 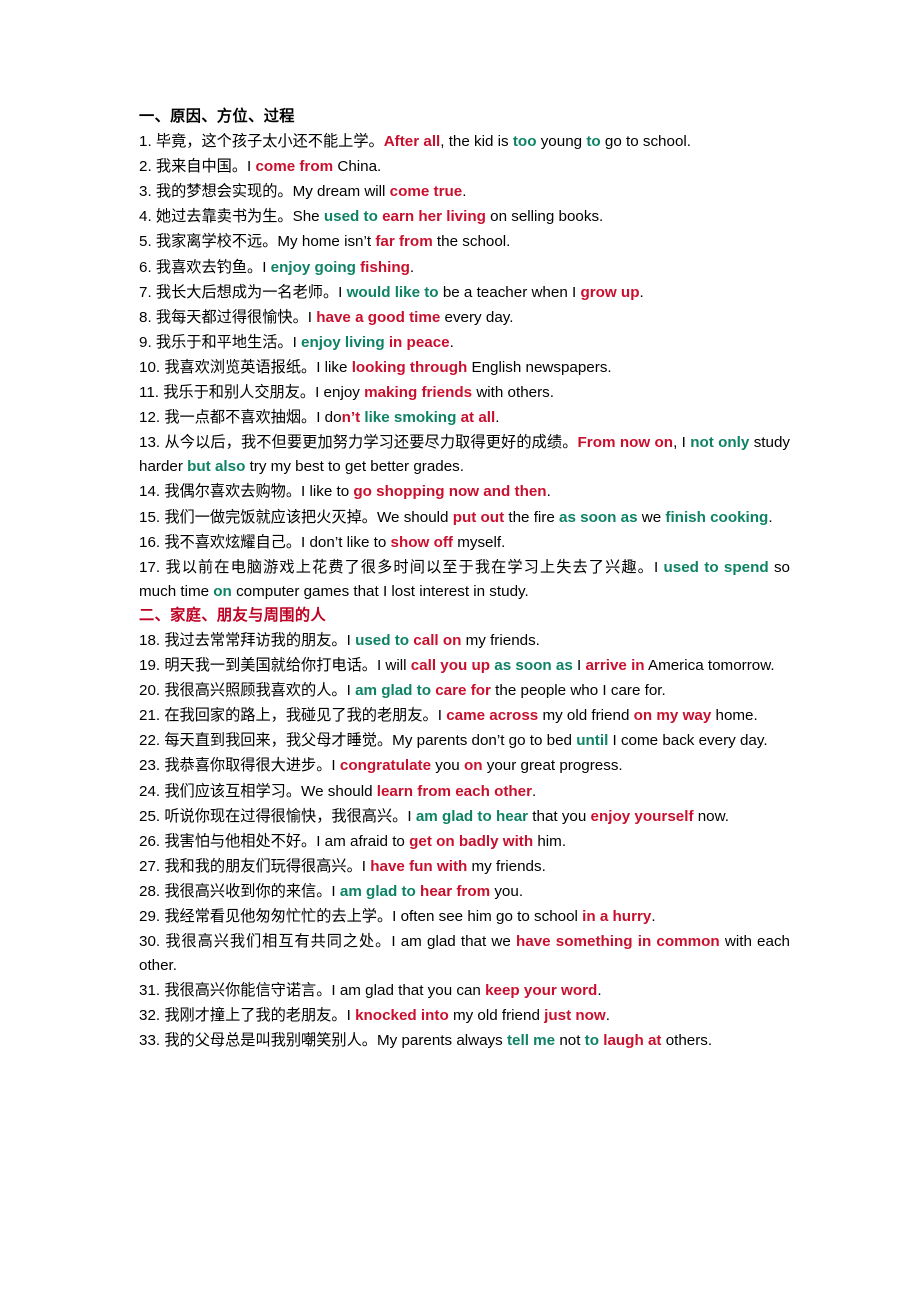 I want to click on english-text: your great progress., so click(x=552, y=766).